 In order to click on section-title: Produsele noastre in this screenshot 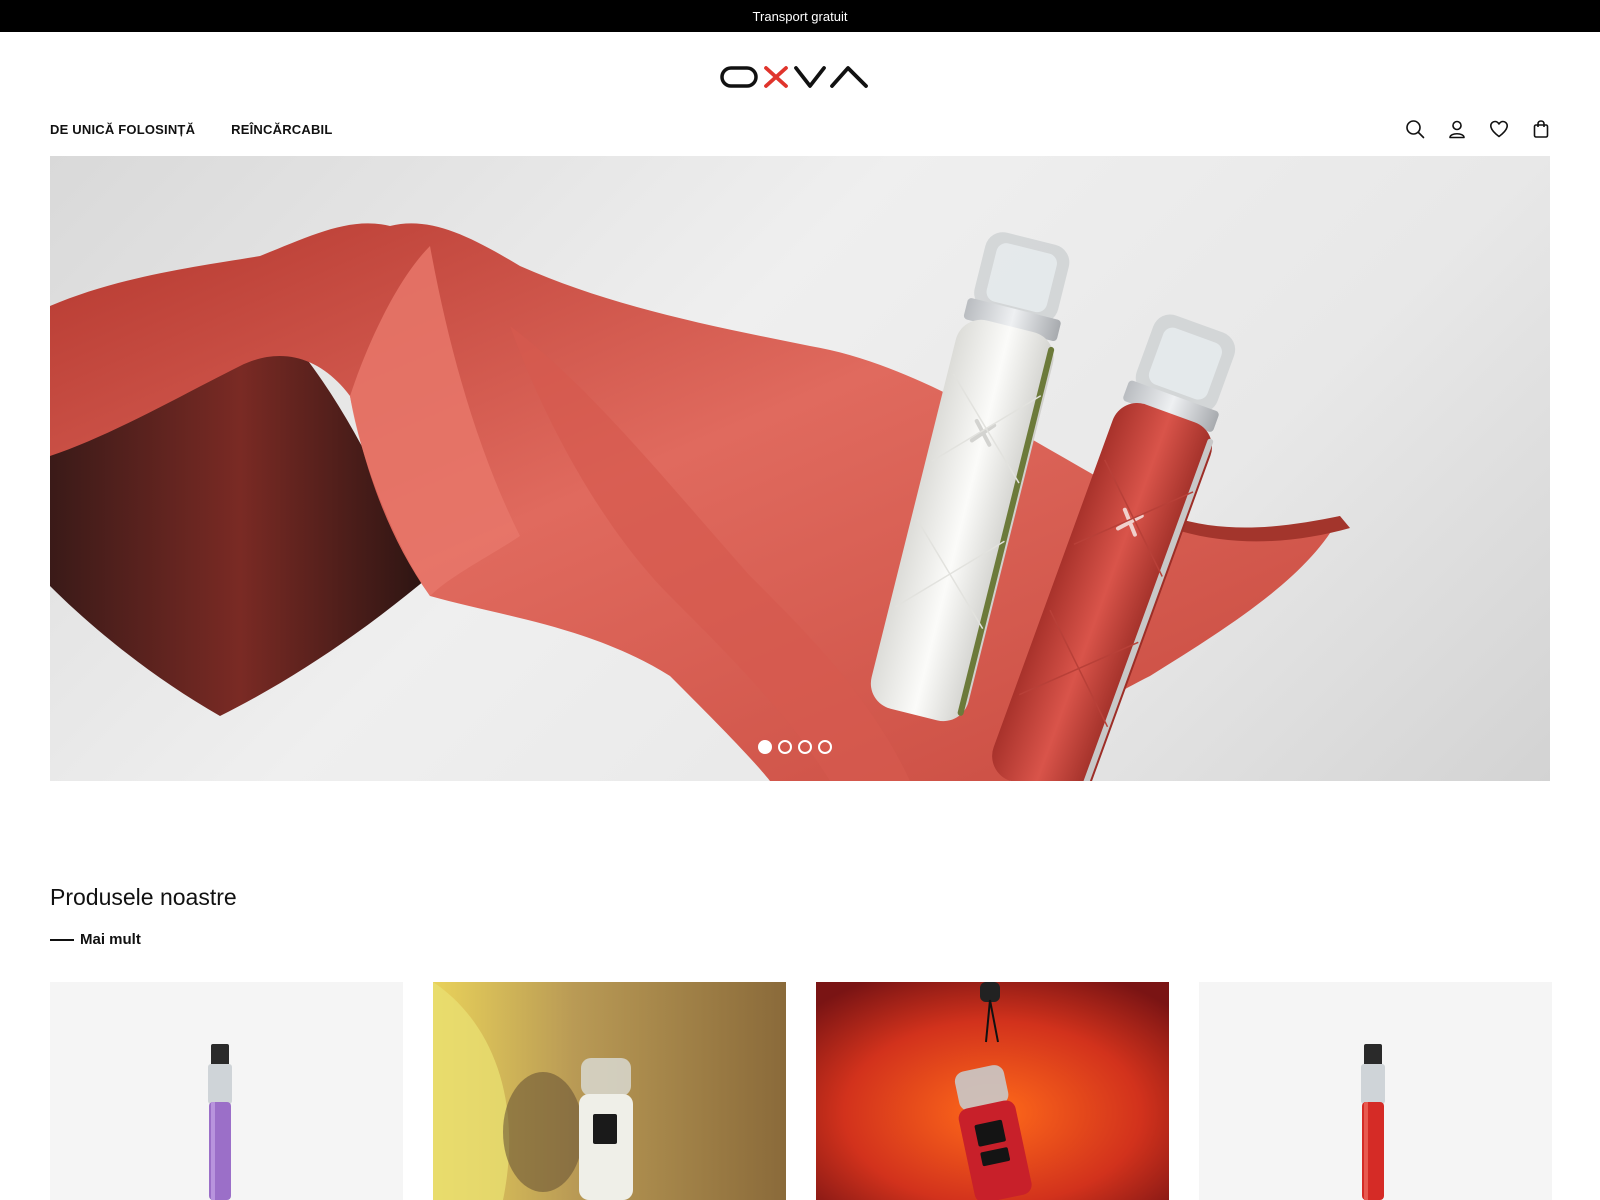, I will do `click(143, 897)`.